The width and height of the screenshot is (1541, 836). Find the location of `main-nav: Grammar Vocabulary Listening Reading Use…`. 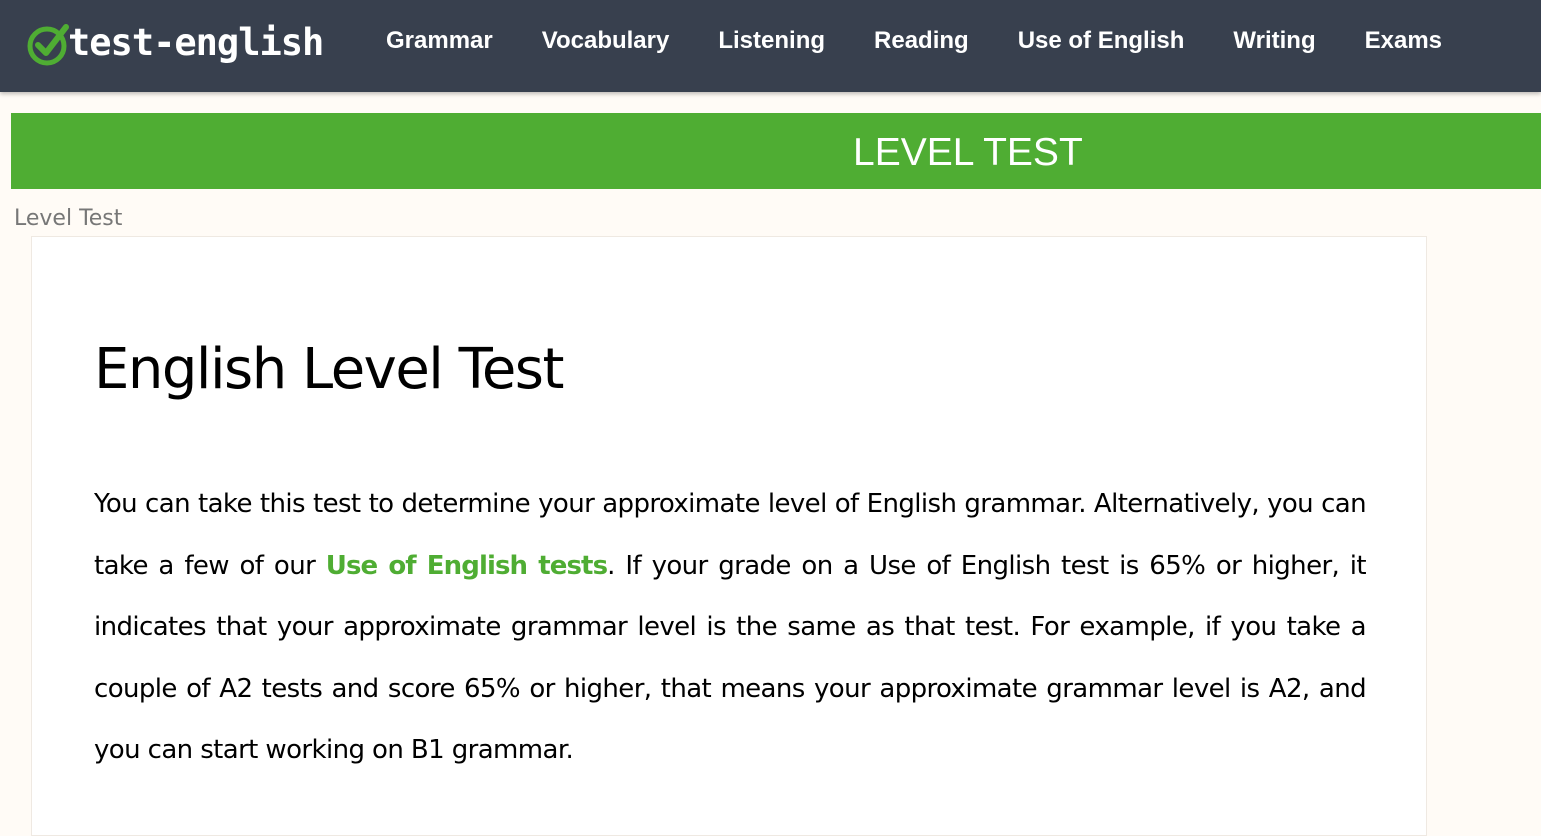

main-nav: Grammar Vocabulary Listening Reading Use… is located at coordinates (914, 41).